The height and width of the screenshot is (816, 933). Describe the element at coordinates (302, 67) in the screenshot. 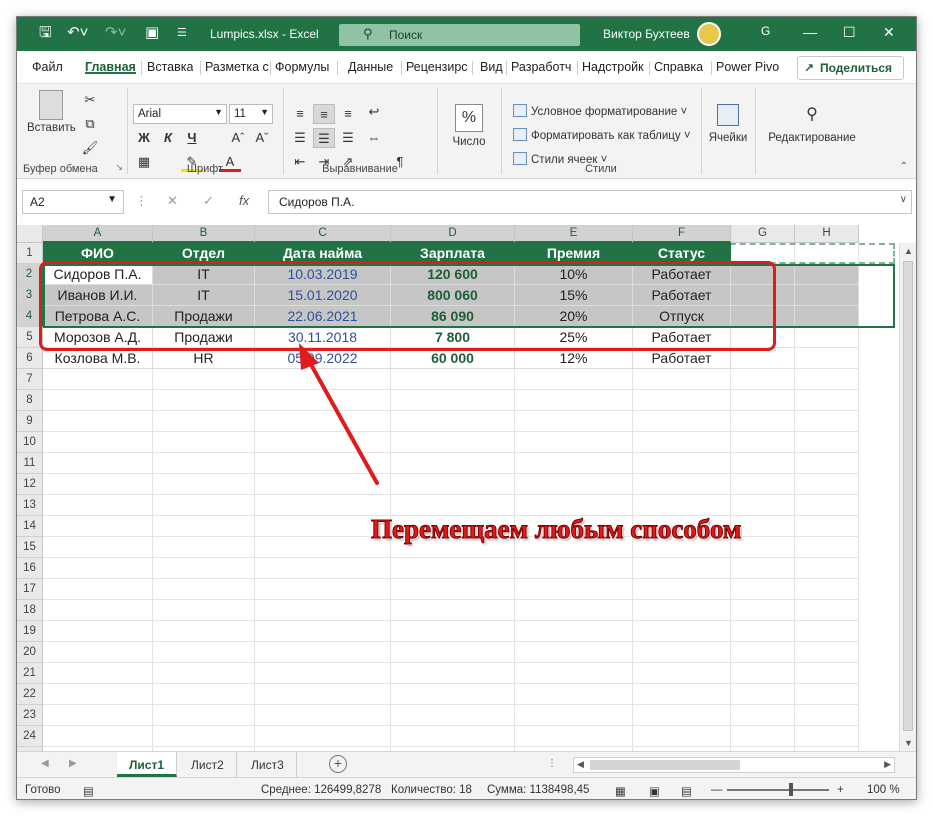

I see `tab-formulas: Формулы` at that location.